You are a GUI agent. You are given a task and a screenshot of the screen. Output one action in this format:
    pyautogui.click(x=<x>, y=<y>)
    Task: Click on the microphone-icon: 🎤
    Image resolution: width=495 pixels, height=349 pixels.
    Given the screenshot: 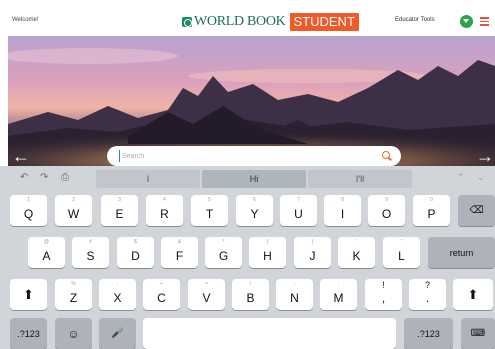 What is the action you would take?
    pyautogui.click(x=117, y=333)
    